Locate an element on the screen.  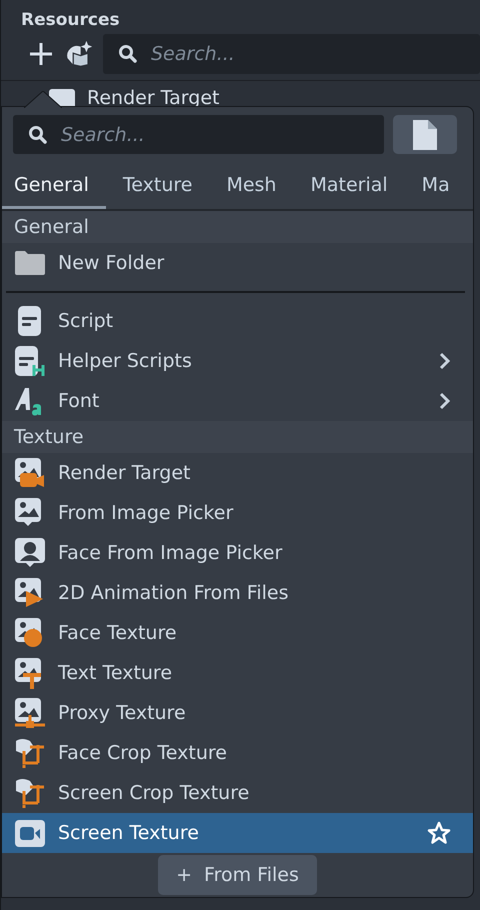
menu-item: Render Target is located at coordinates (237, 473).